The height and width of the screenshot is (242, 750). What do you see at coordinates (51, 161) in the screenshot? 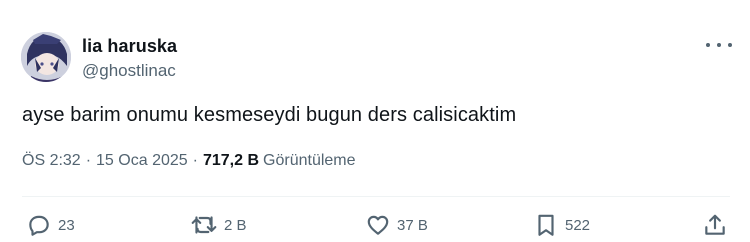
I see `tweet-time: ÖS 2:32` at bounding box center [51, 161].